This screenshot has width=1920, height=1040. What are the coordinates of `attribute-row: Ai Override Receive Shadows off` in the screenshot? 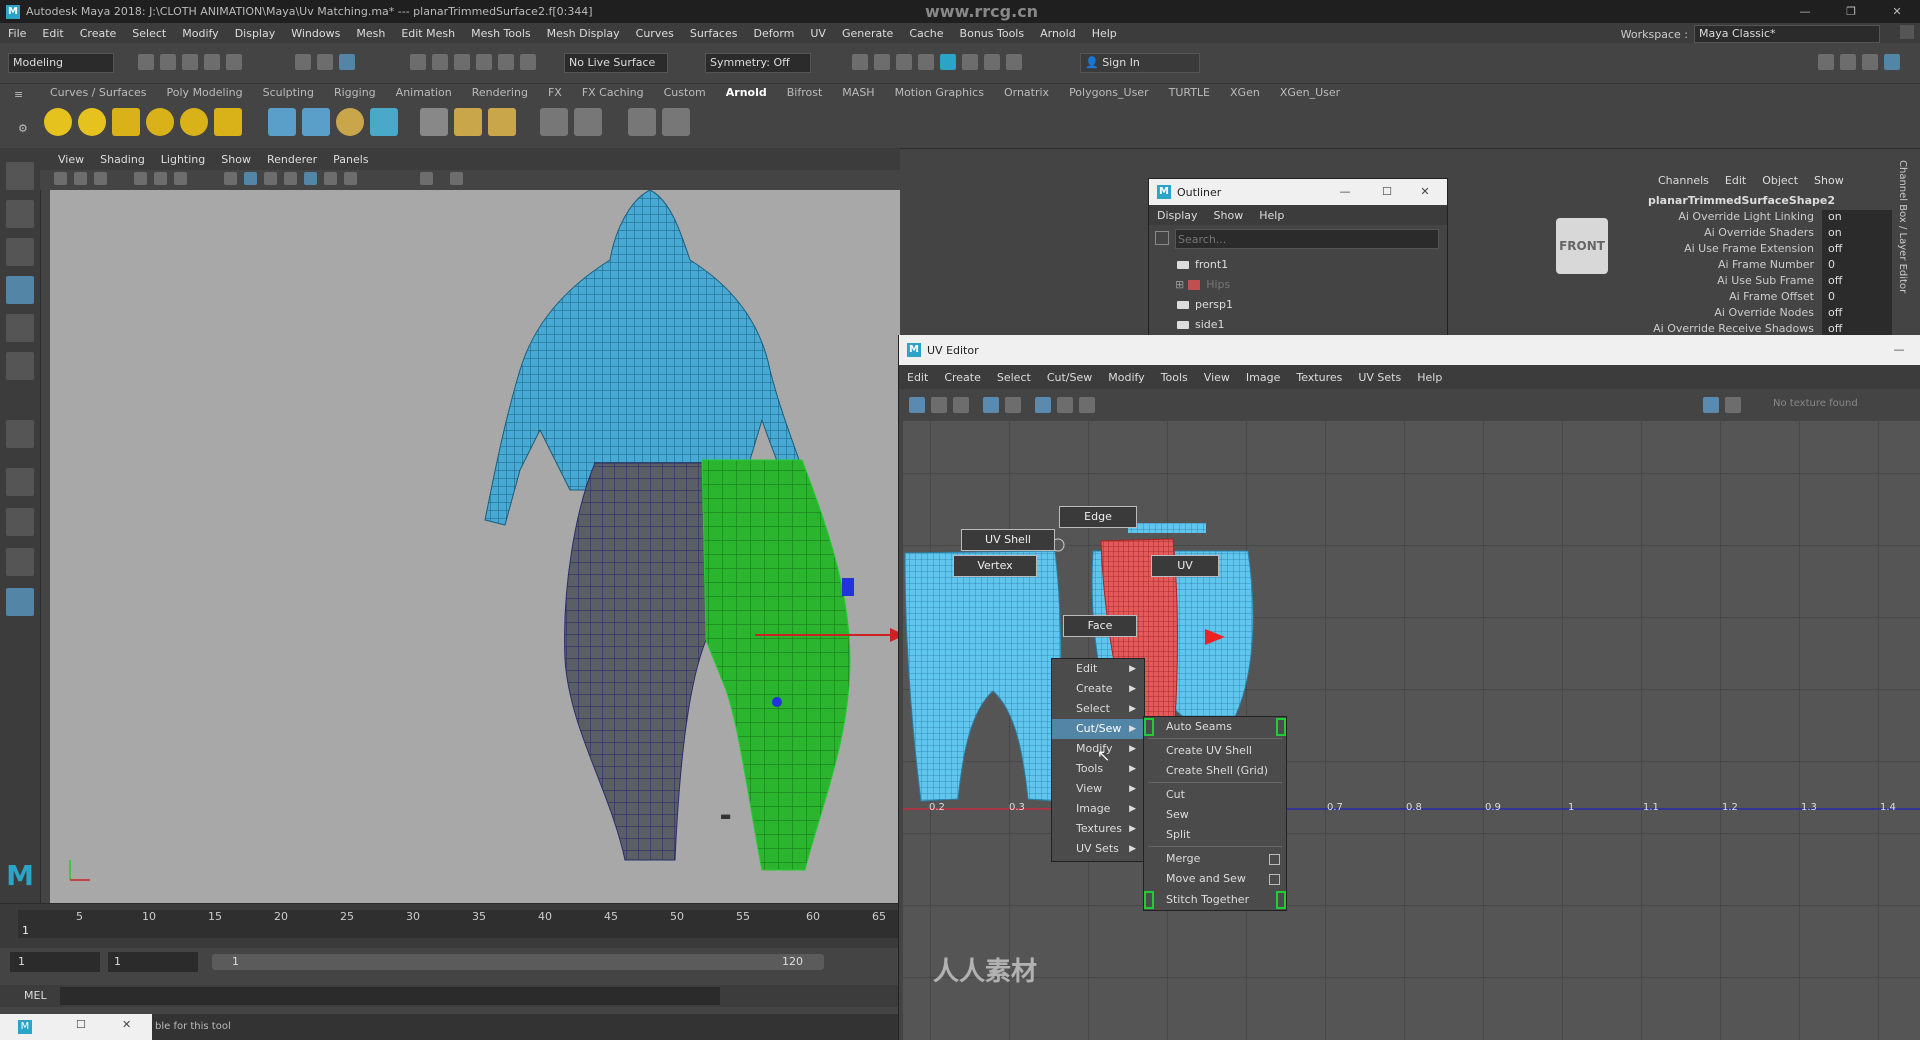 It's located at (1772, 328).